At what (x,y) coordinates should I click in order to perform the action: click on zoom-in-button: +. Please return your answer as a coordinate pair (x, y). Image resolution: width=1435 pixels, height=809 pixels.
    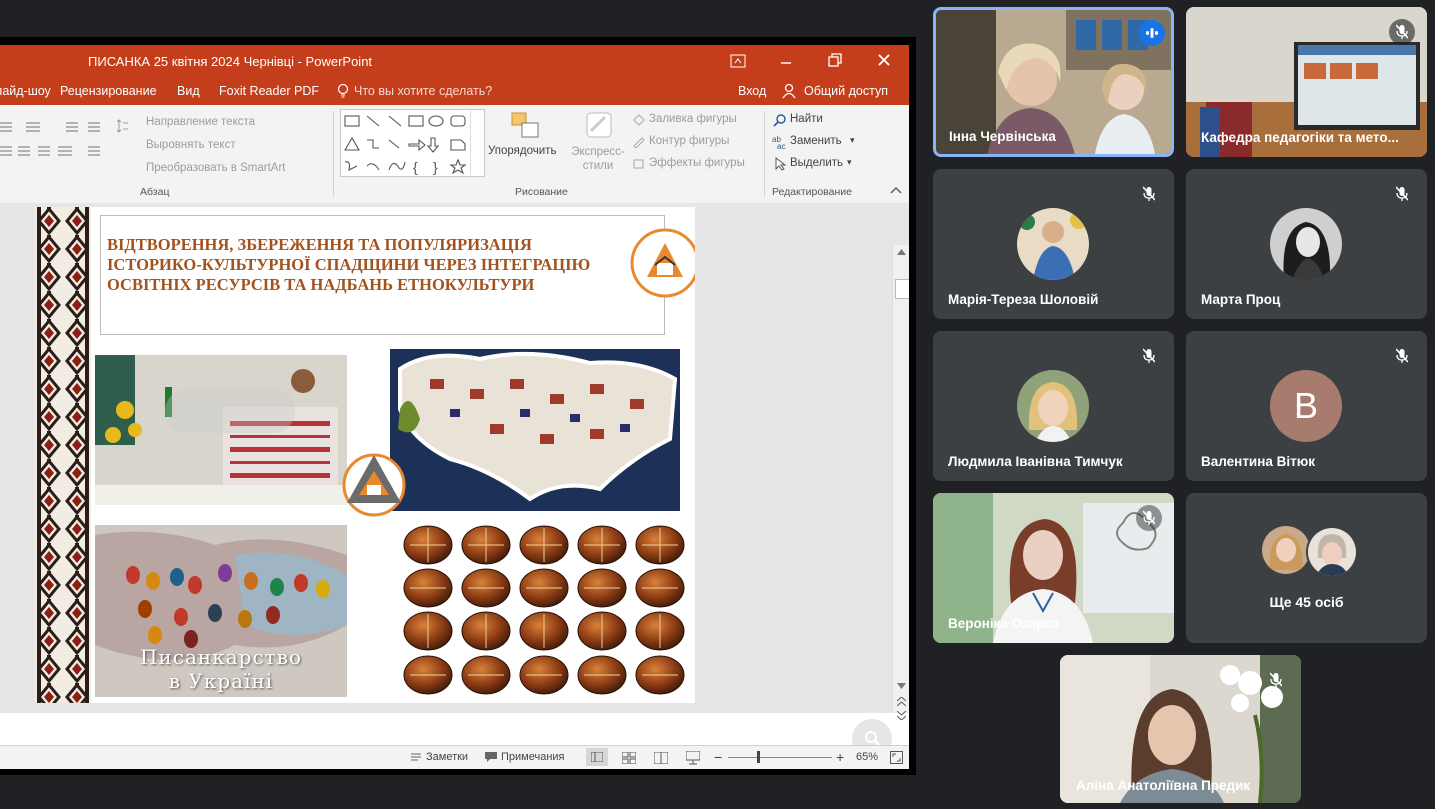
    Looking at the image, I should click on (840, 757).